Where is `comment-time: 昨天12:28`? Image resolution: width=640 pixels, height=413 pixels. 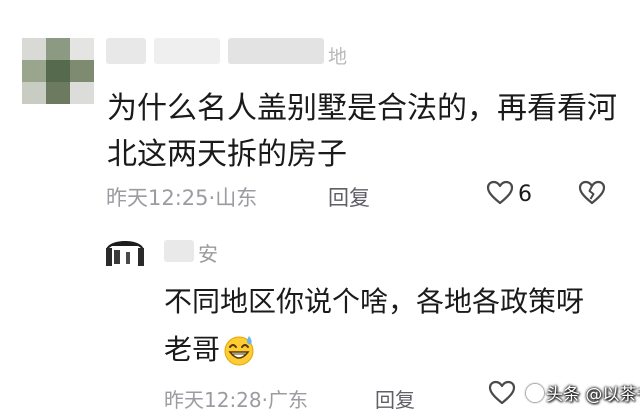 comment-time: 昨天12:28 is located at coordinates (213, 400).